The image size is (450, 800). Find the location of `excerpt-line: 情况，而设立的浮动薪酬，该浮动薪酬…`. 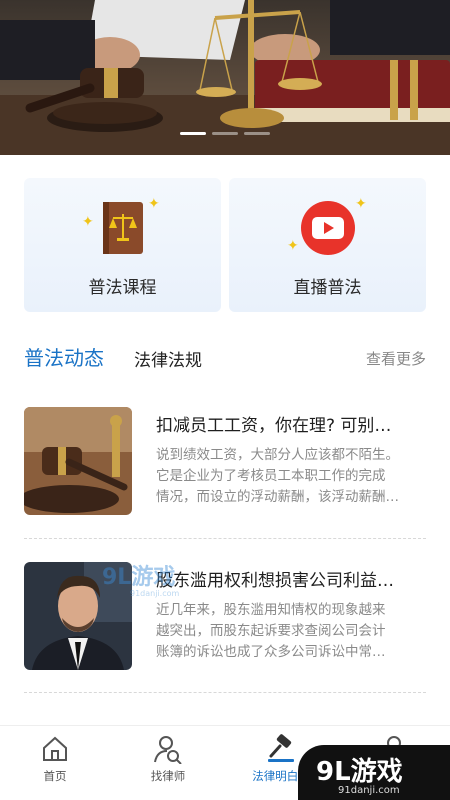

excerpt-line: 情况，而设立的浮动薪酬，该浮动薪酬… is located at coordinates (277, 497).